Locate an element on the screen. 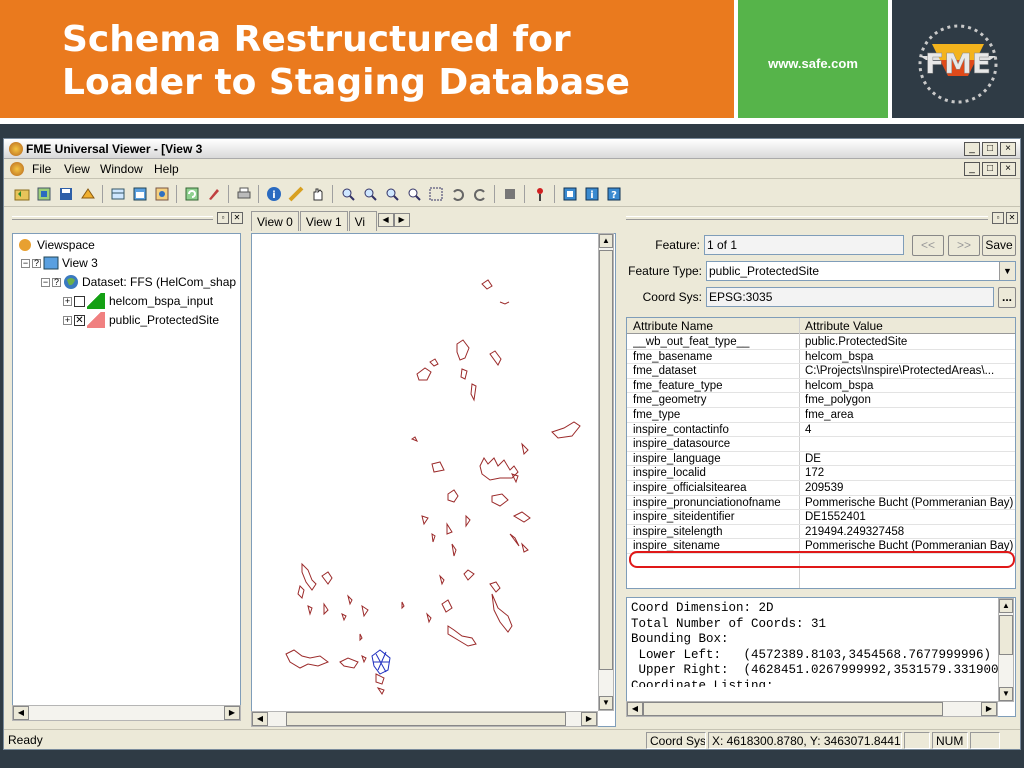 This screenshot has height=768, width=1024. next-feature-button: >> is located at coordinates (964, 245).